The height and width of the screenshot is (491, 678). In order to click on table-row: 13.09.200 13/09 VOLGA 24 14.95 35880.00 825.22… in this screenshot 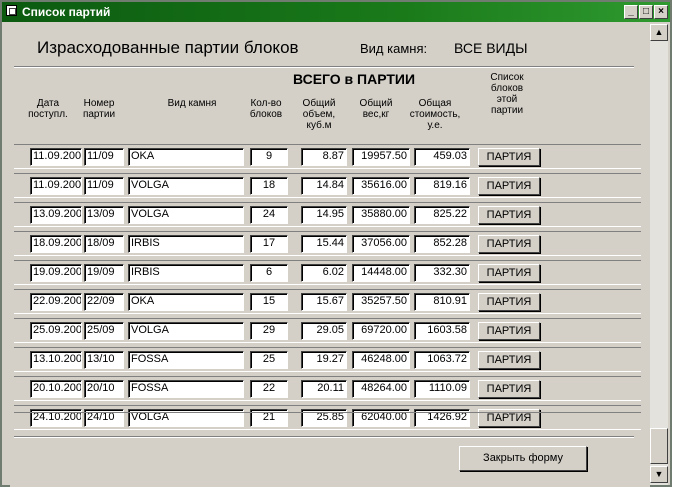, I will do `click(327, 214)`.